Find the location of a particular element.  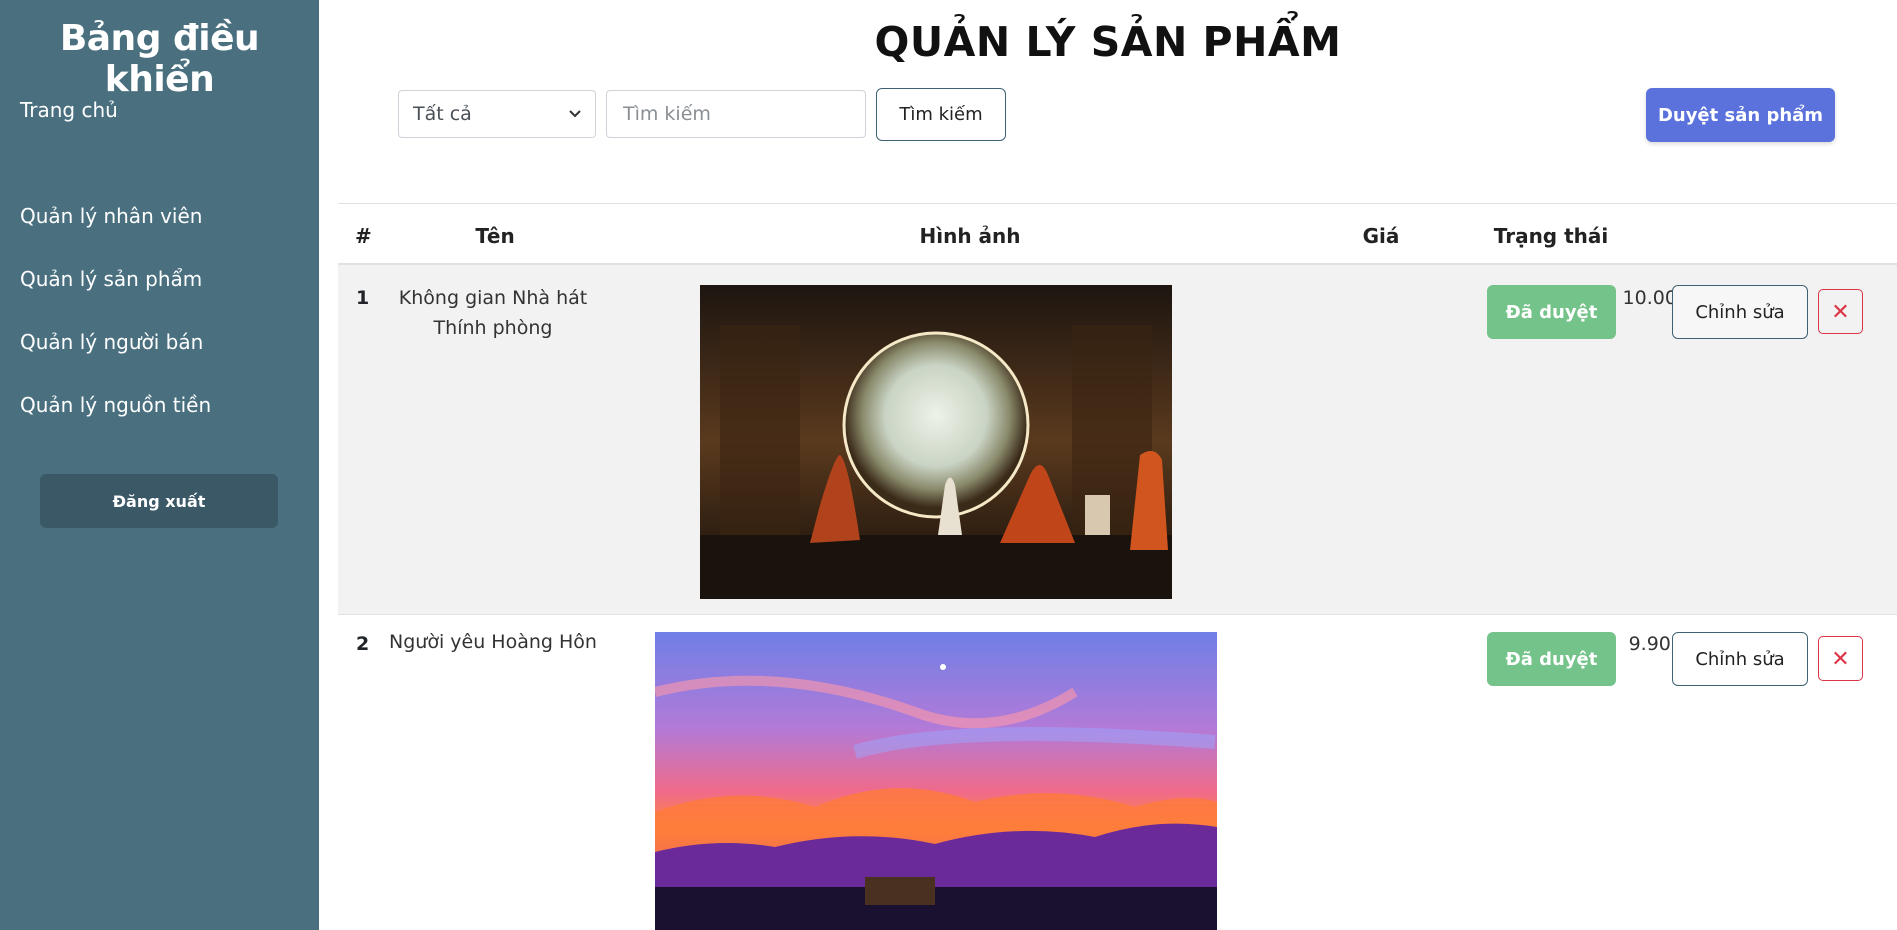

product-name-line: Thính phòng is located at coordinates (493, 328).